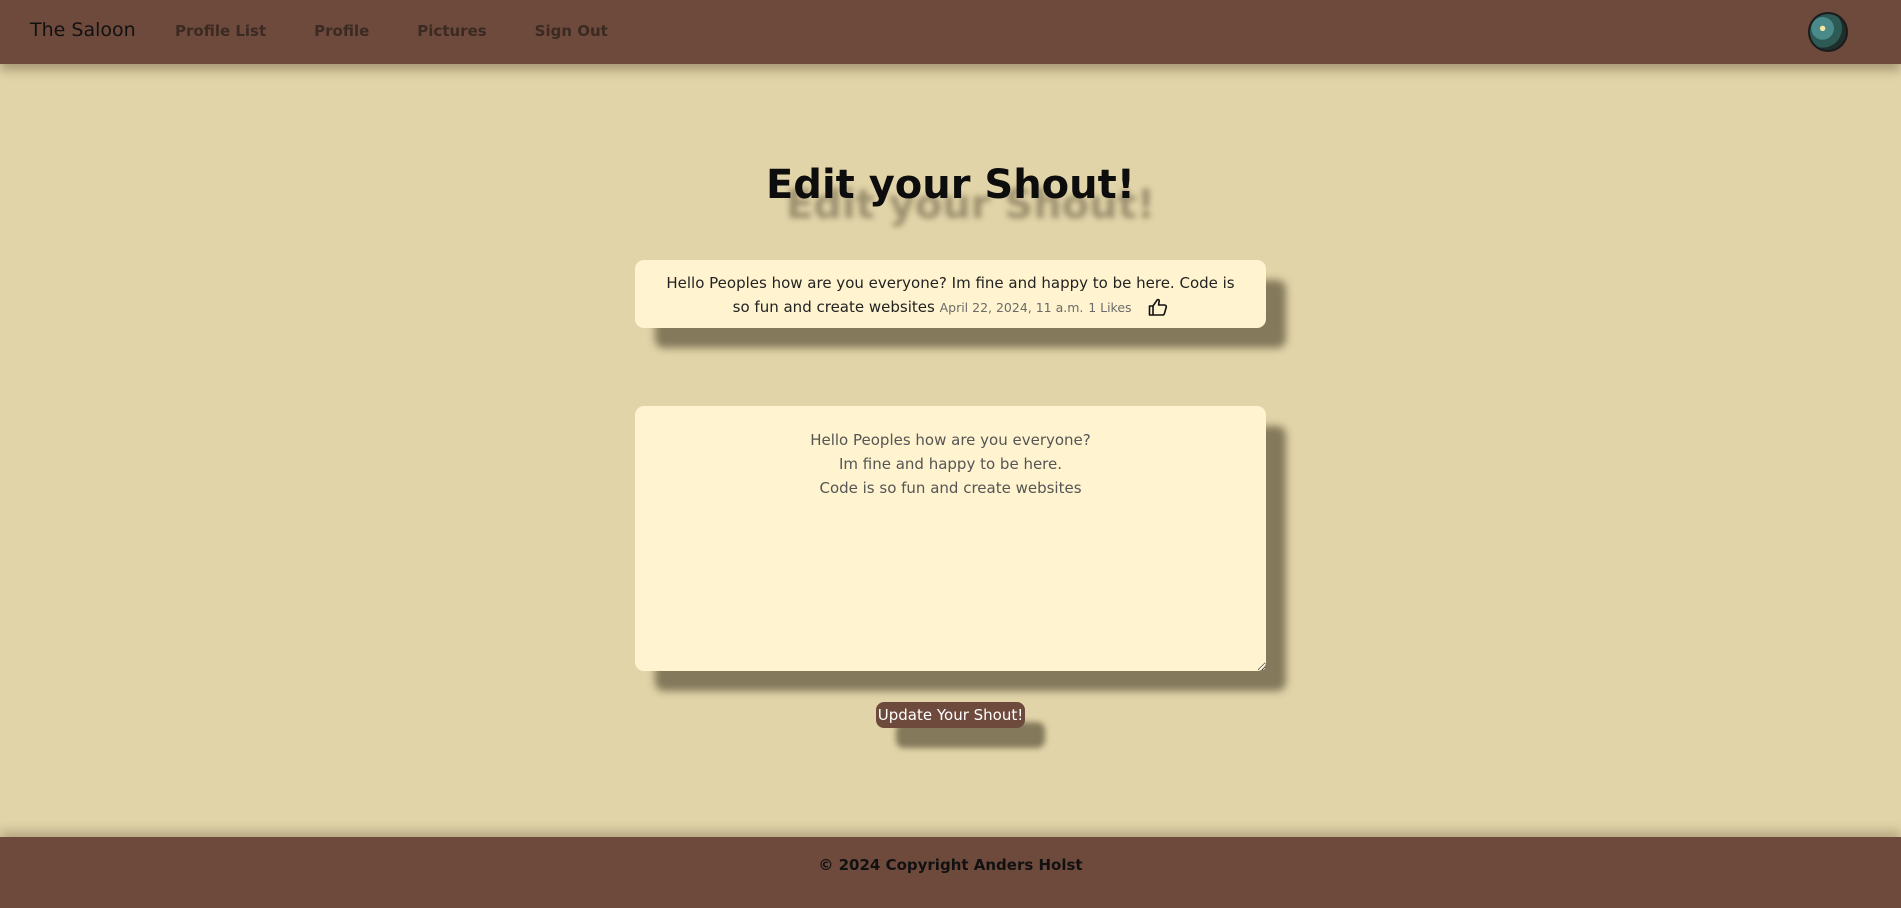  What do you see at coordinates (950, 538) in the screenshot?
I see `shout-edit-textarea` at bounding box center [950, 538].